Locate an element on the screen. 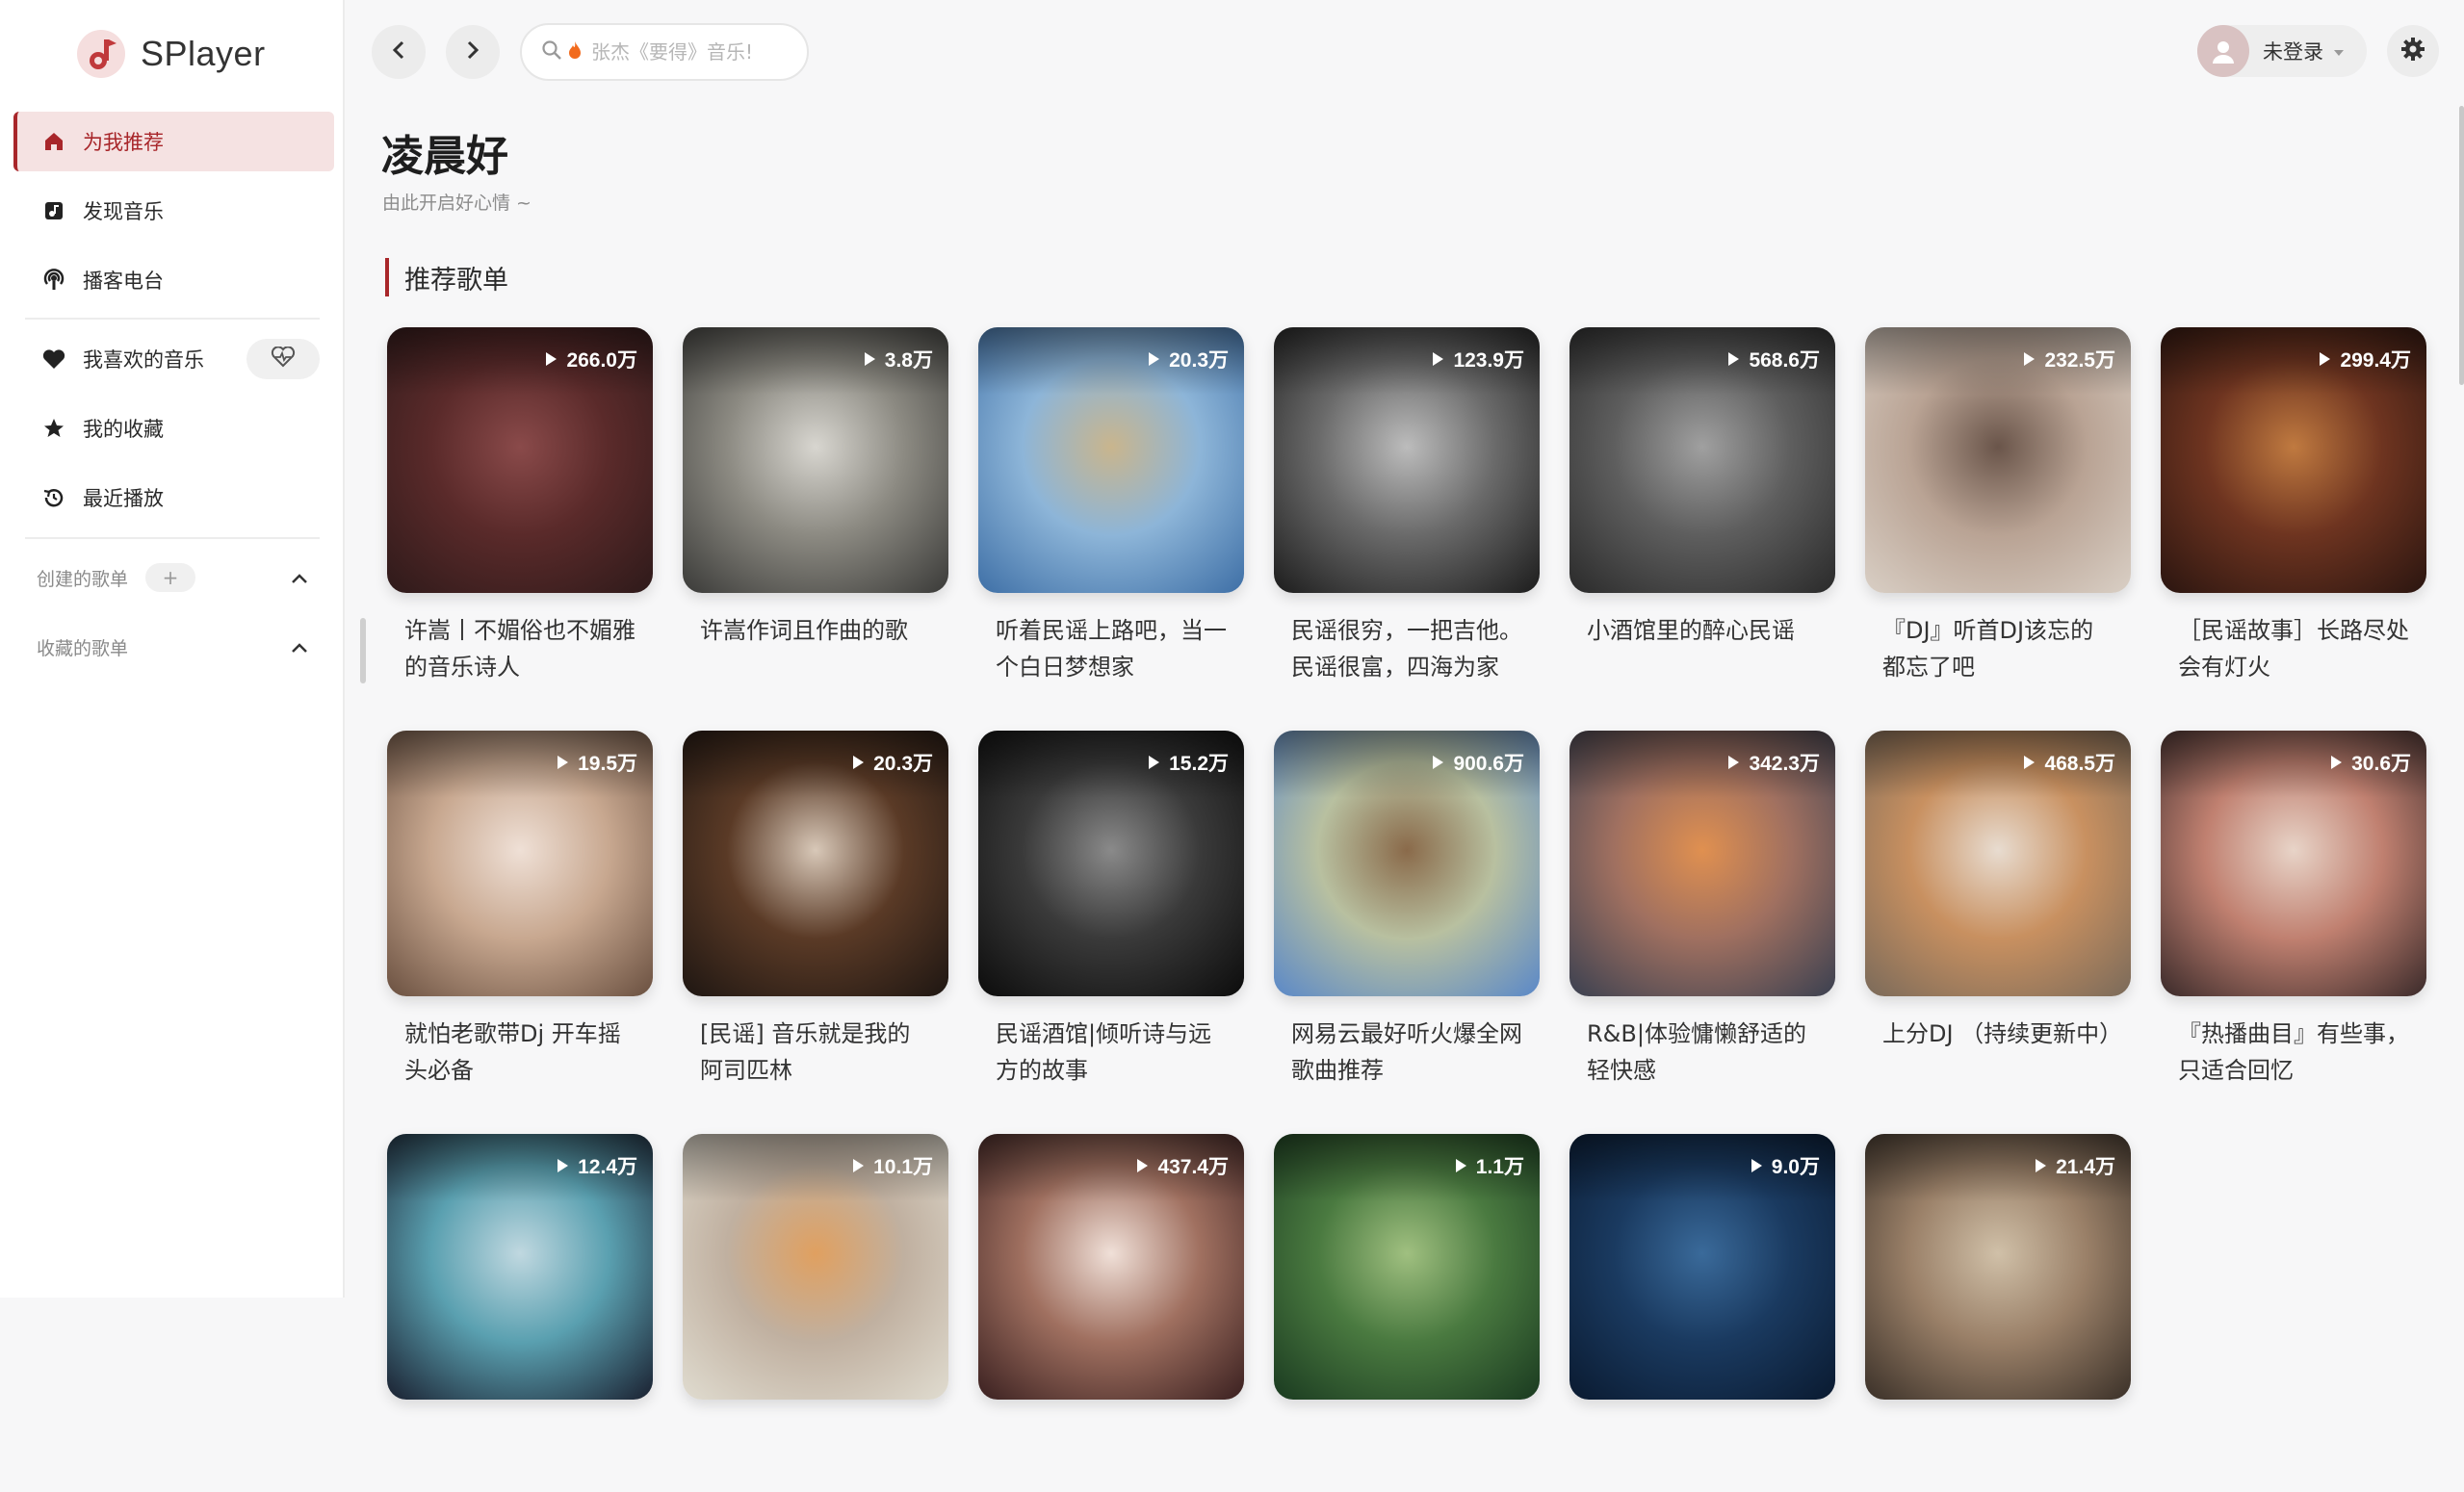  nav-item-discover: 发现音乐 is located at coordinates (173, 211).